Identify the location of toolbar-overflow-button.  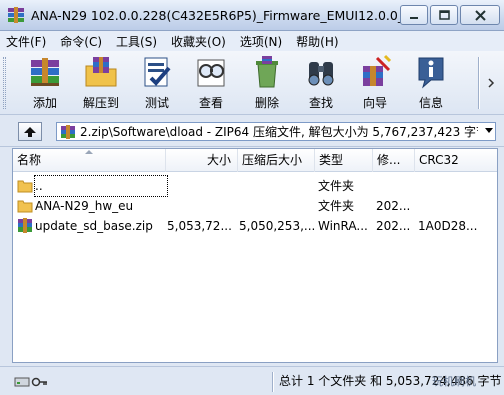
(492, 83).